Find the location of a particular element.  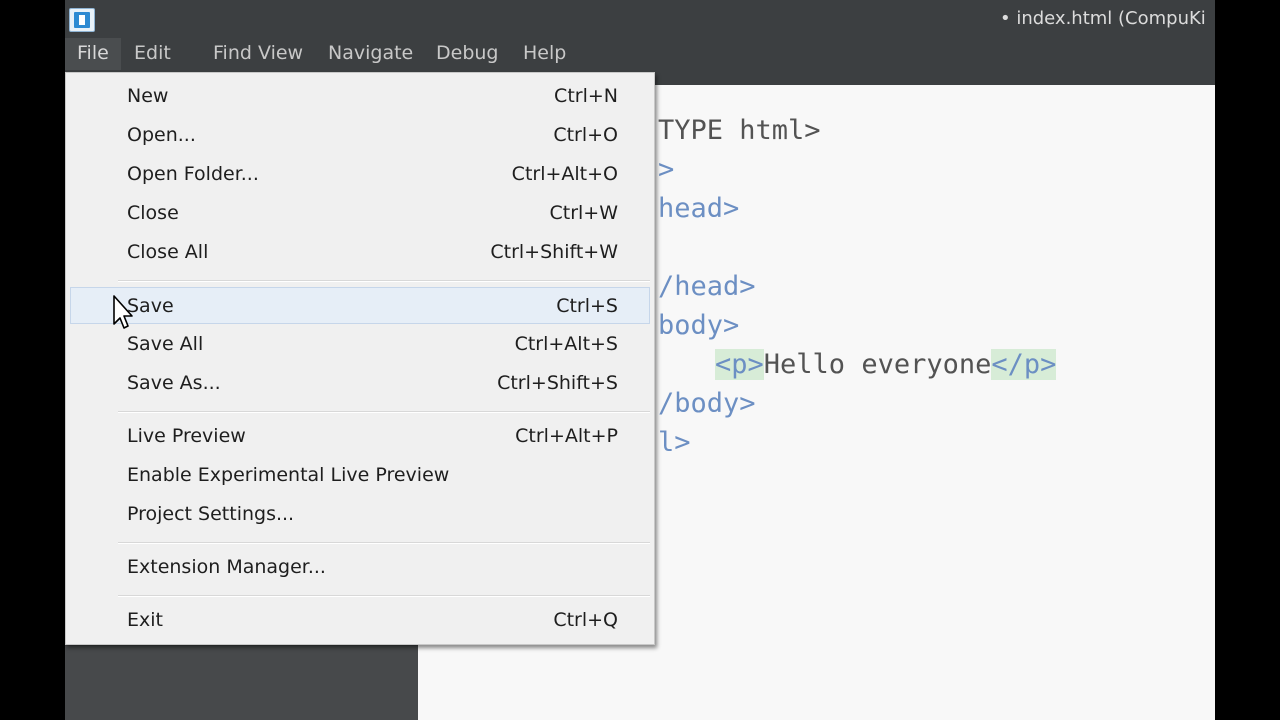

close-p-tag: </p> is located at coordinates (1024, 364).